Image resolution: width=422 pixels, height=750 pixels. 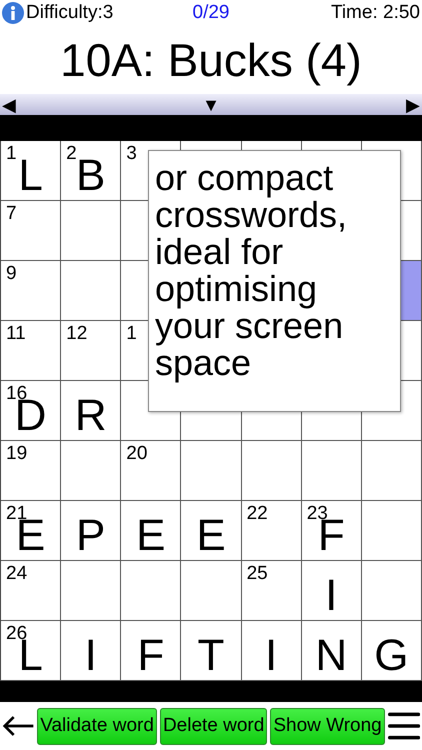 What do you see at coordinates (70, 13) in the screenshot?
I see `difficulty-label: Difficulty:3` at bounding box center [70, 13].